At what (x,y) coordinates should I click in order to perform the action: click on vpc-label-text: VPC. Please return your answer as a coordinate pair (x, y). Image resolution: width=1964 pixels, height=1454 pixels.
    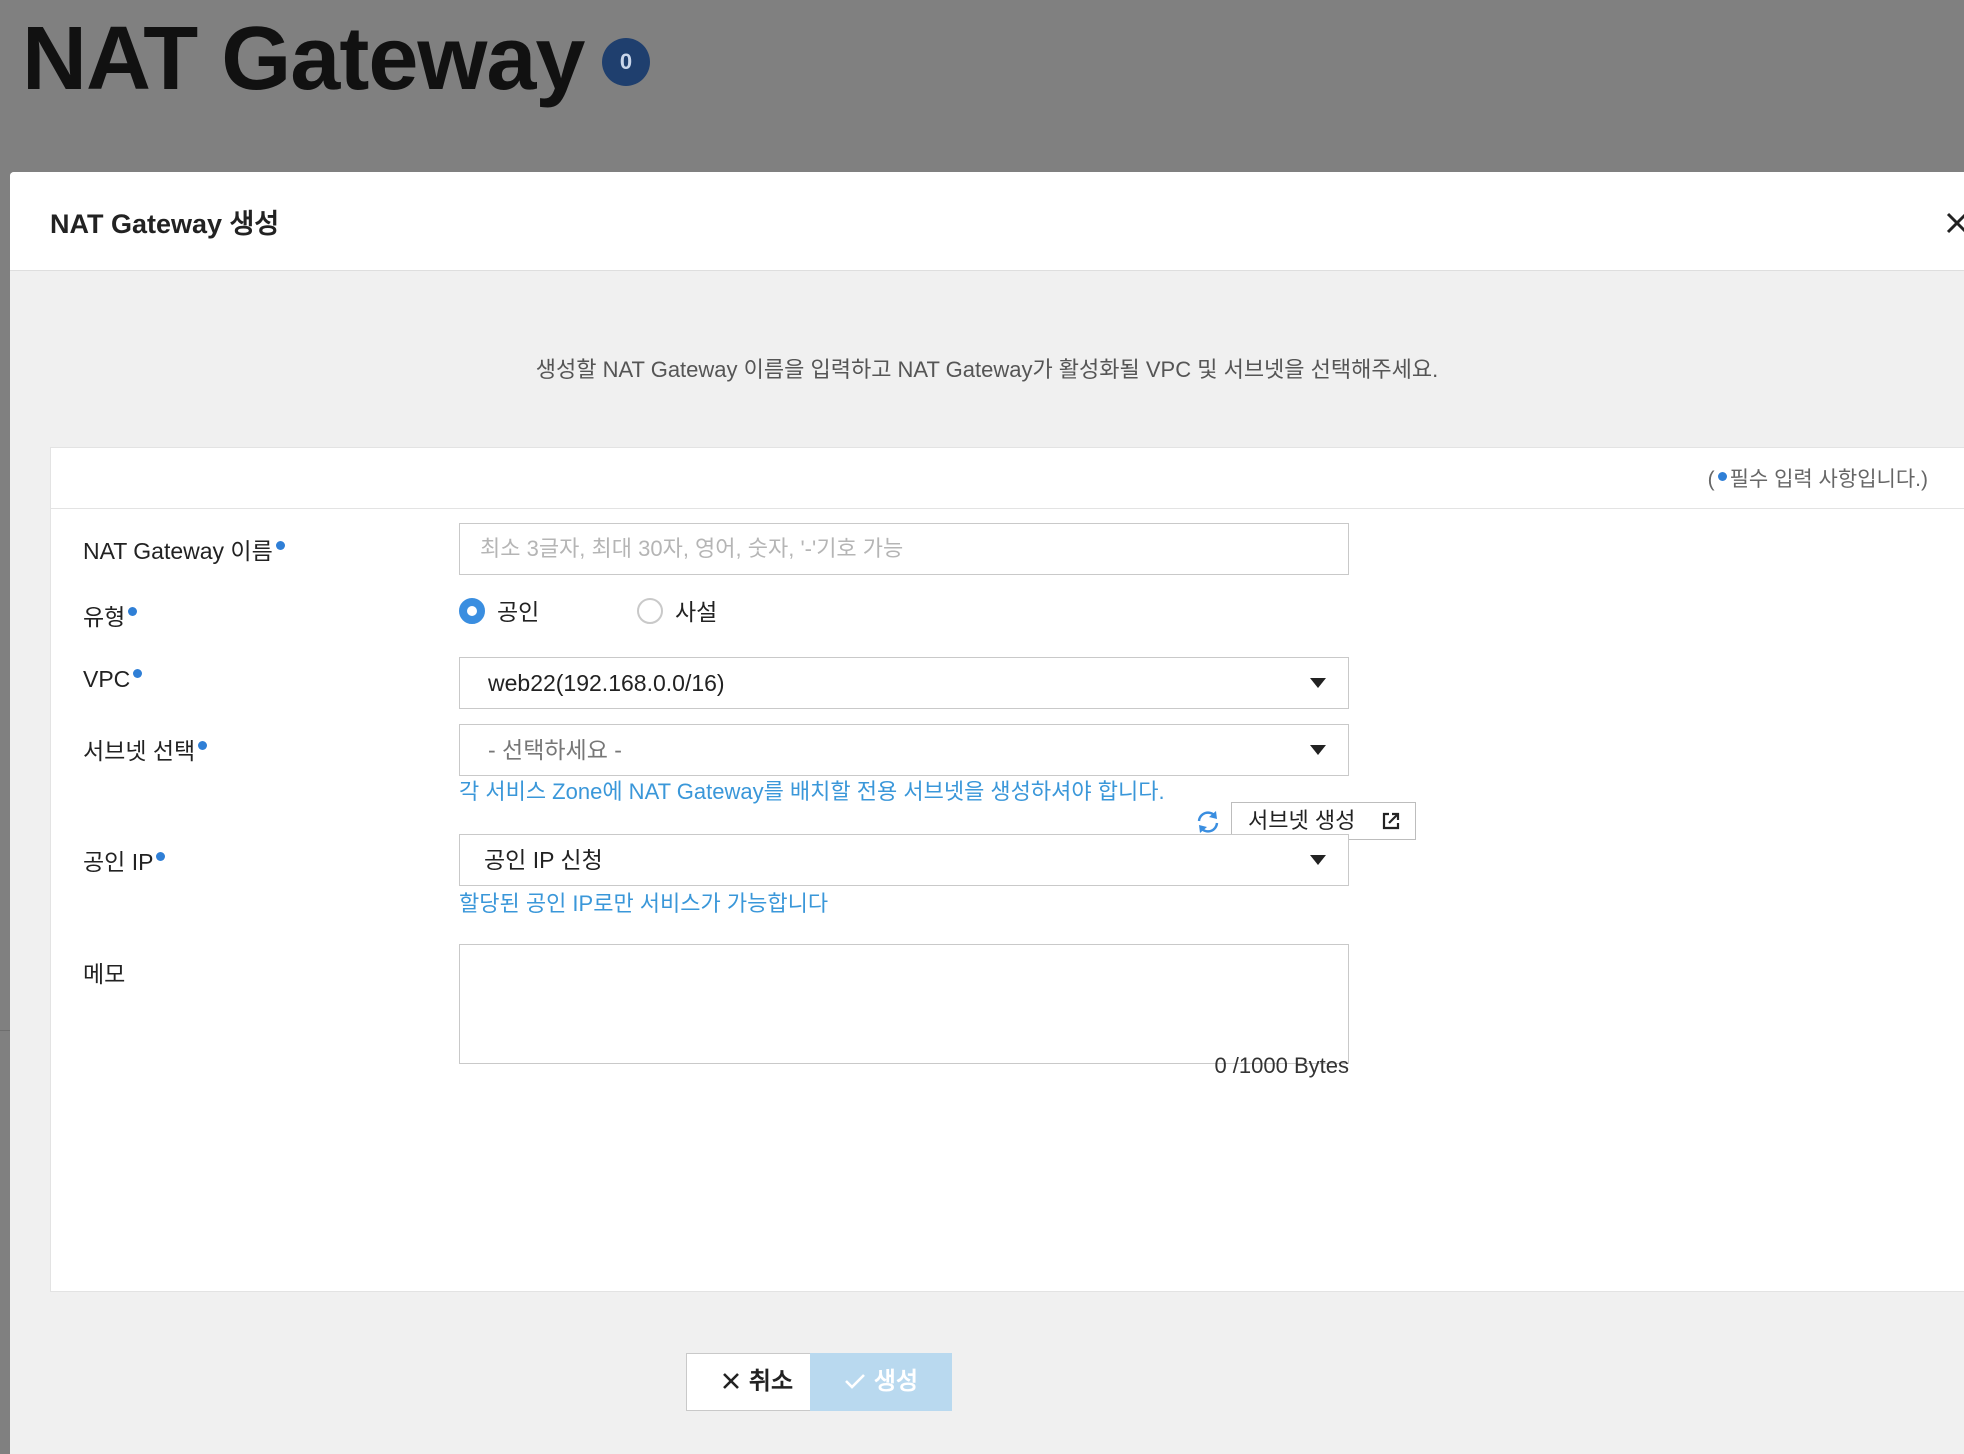
    Looking at the image, I should click on (107, 679).